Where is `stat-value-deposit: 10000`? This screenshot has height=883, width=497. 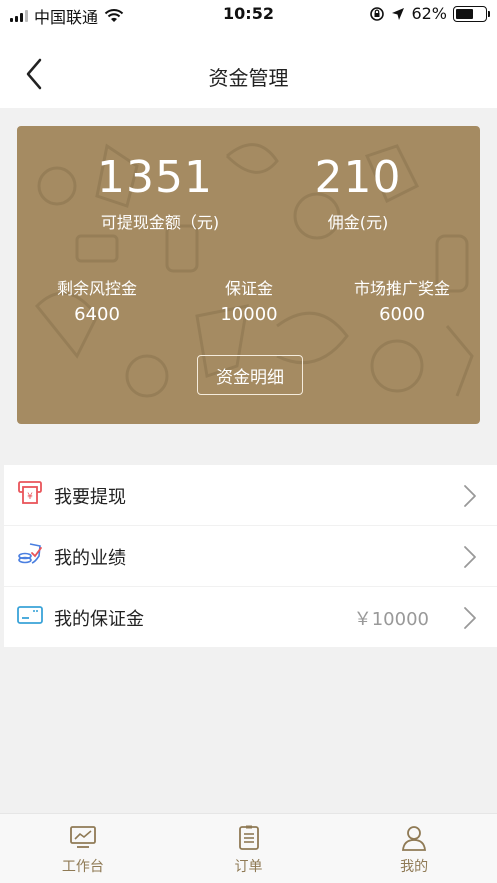 stat-value-deposit: 10000 is located at coordinates (249, 314).